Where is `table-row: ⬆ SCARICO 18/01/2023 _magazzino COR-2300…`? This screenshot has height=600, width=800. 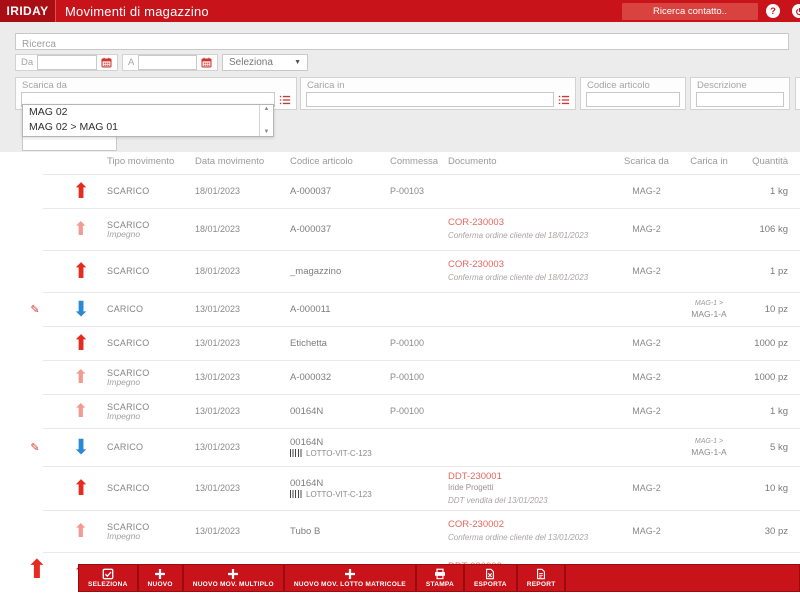
table-row: ⬆ SCARICO 18/01/2023 _magazzino COR-2300… is located at coordinates (407, 271).